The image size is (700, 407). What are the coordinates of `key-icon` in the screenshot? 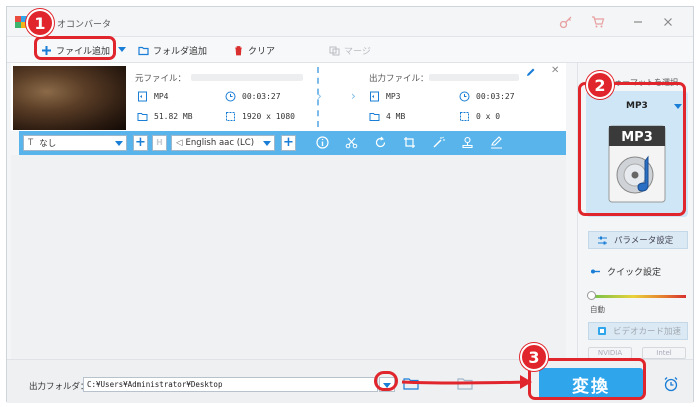 It's located at (566, 22).